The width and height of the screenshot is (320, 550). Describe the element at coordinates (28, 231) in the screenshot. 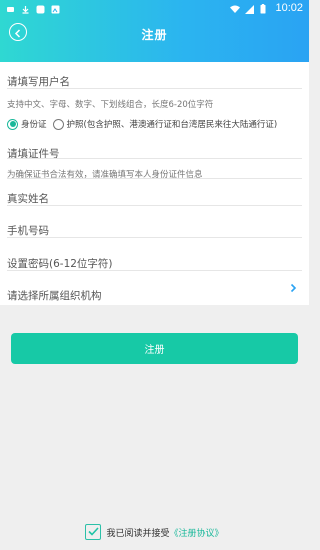

I see `phone-input: 手机号码` at that location.